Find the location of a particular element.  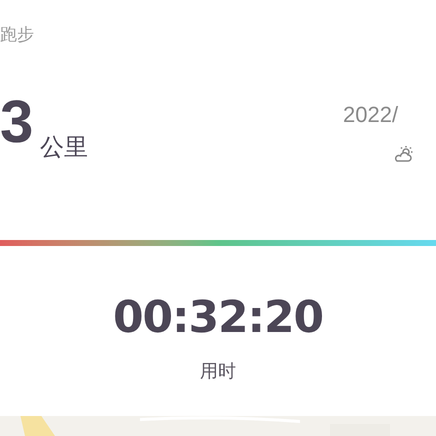

duration-value: 00:32:20 is located at coordinates (218, 318).